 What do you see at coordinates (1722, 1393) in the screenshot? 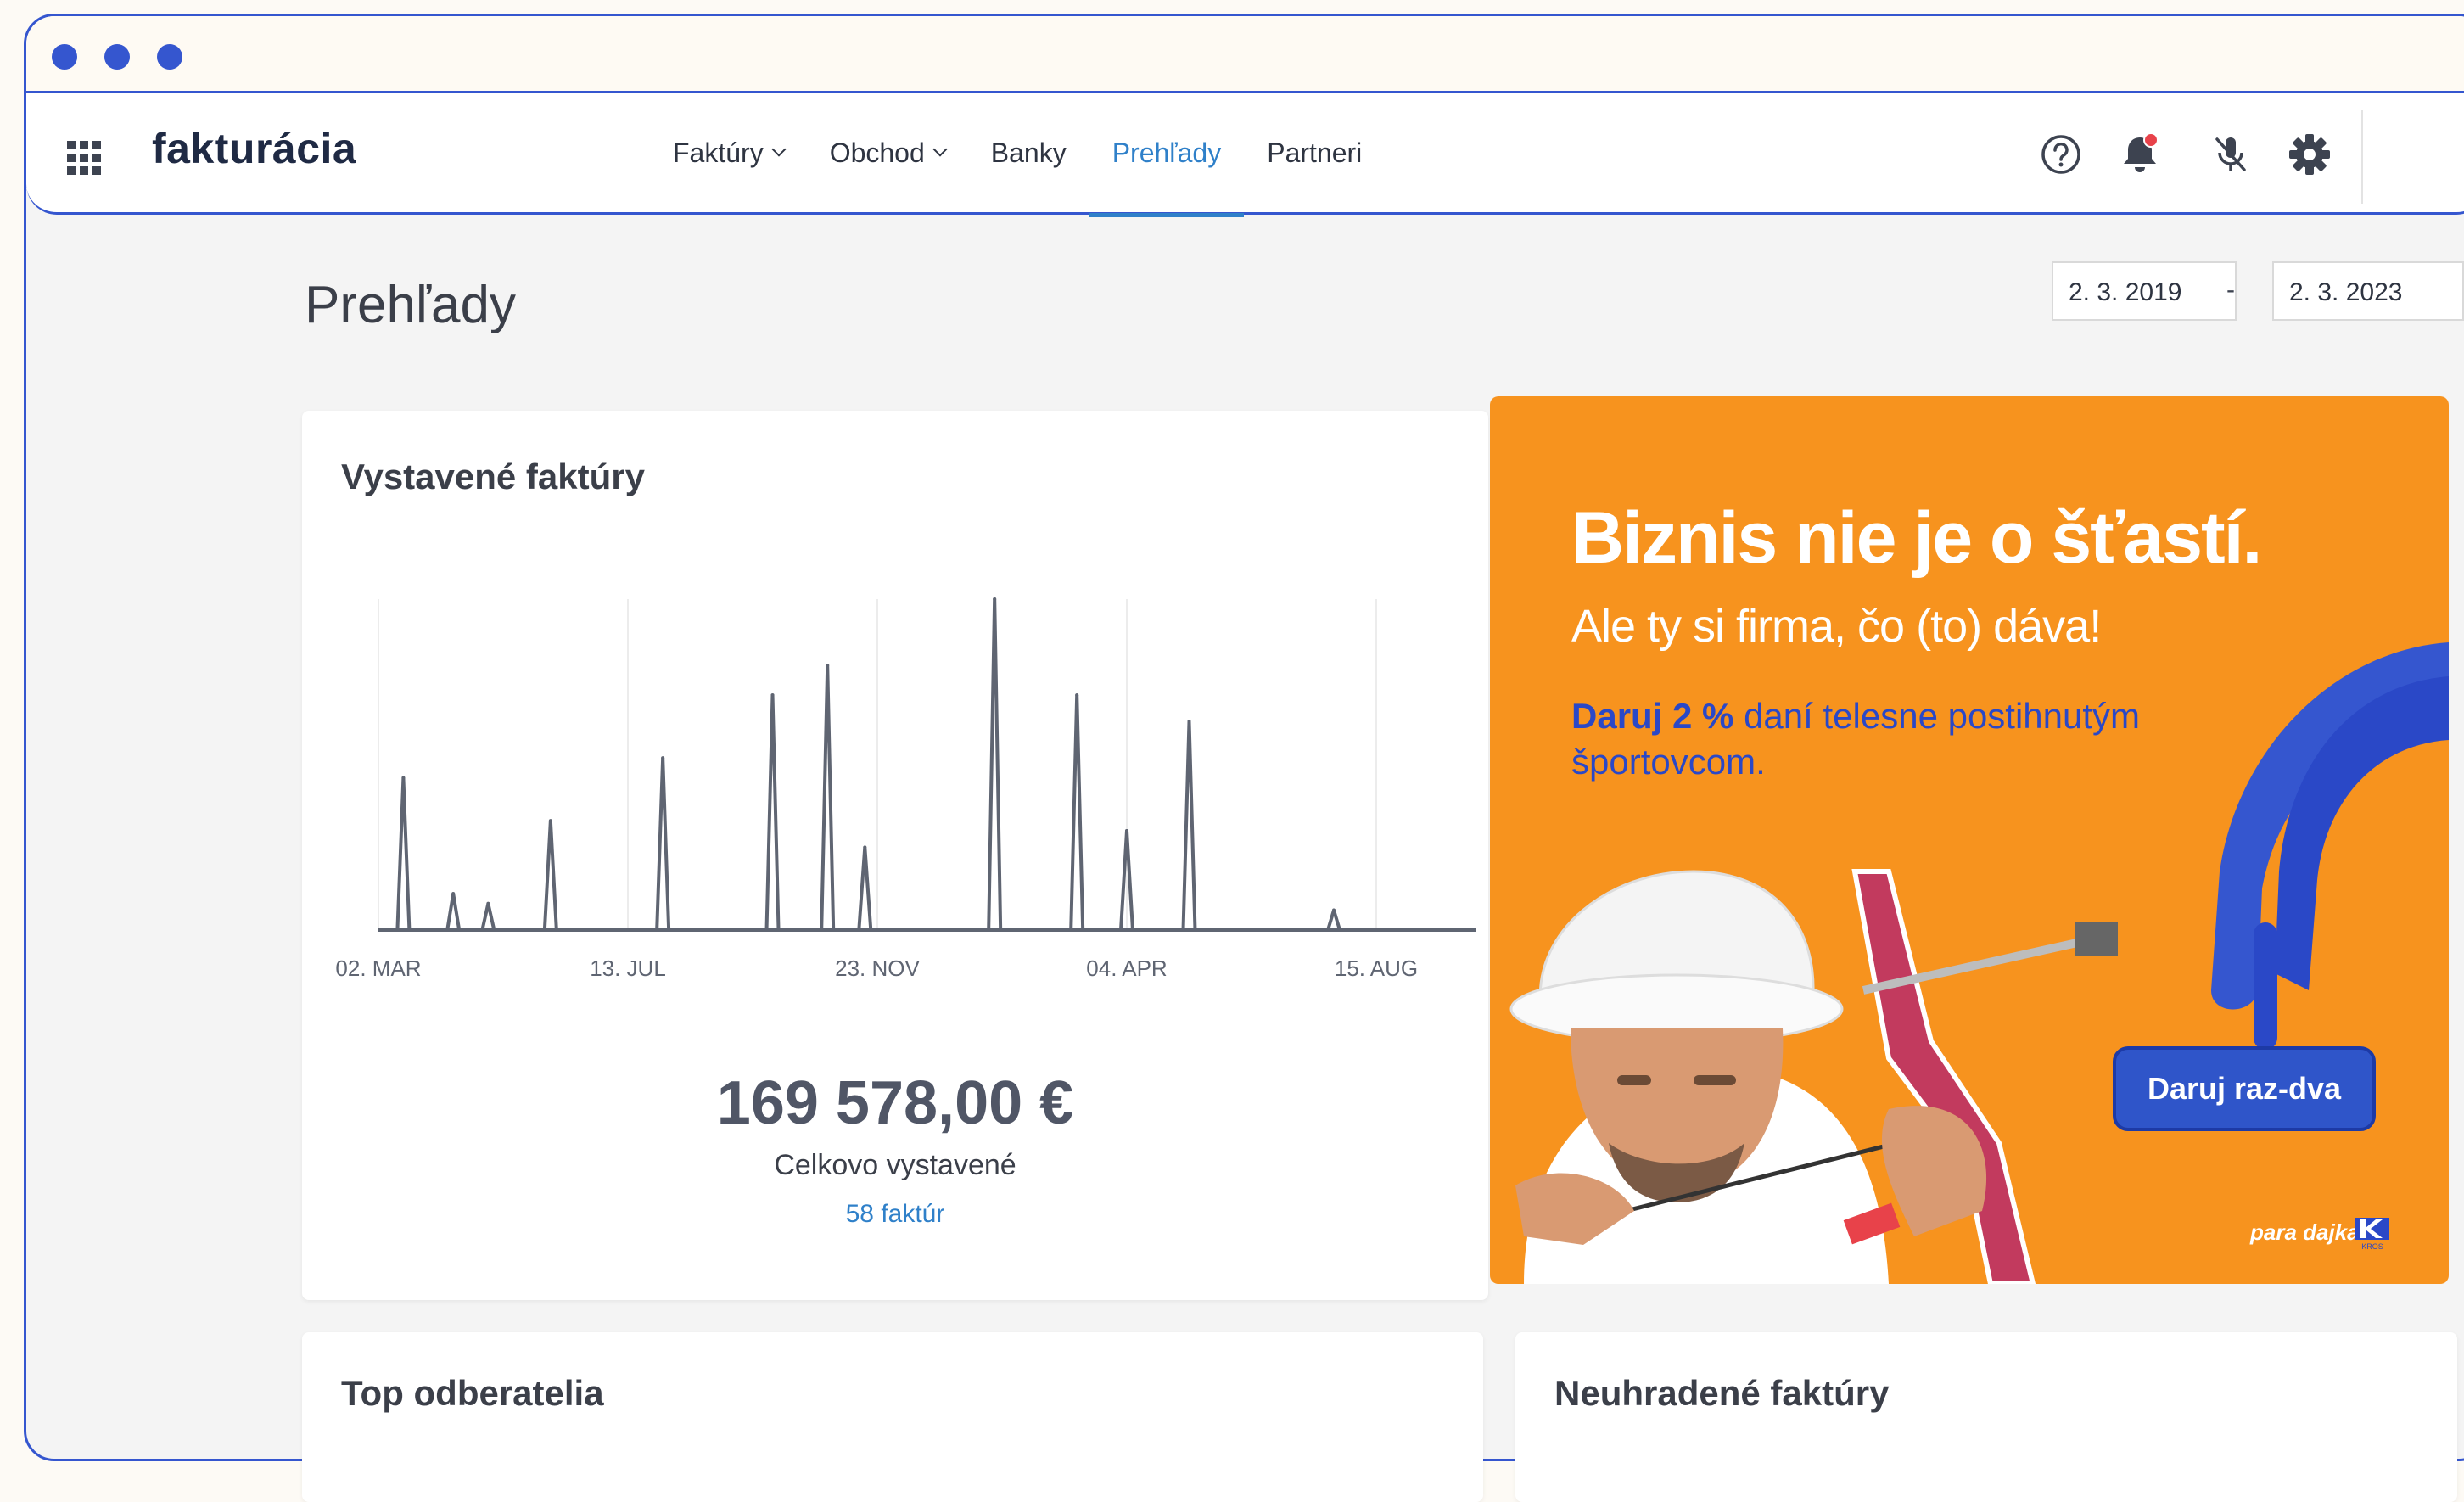
I see `card-title: Neuhradené faktúry` at bounding box center [1722, 1393].